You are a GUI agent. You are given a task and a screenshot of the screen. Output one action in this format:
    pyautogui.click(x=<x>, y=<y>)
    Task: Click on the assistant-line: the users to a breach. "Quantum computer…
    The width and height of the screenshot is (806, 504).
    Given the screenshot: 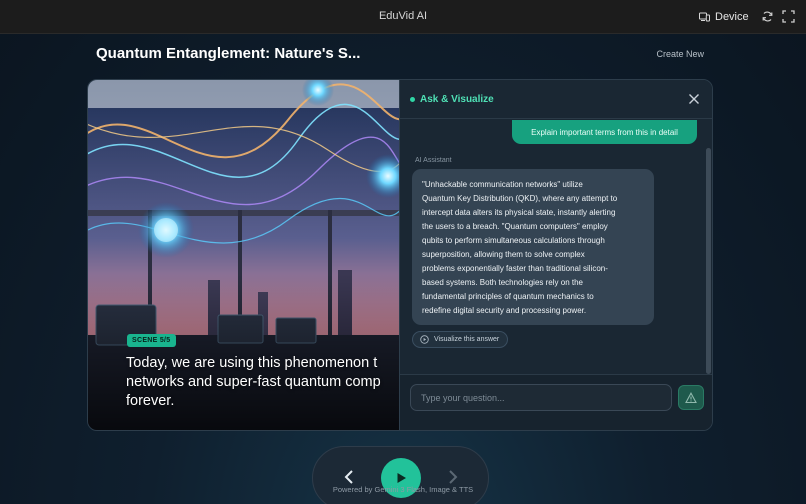 What is the action you would take?
    pyautogui.click(x=515, y=226)
    